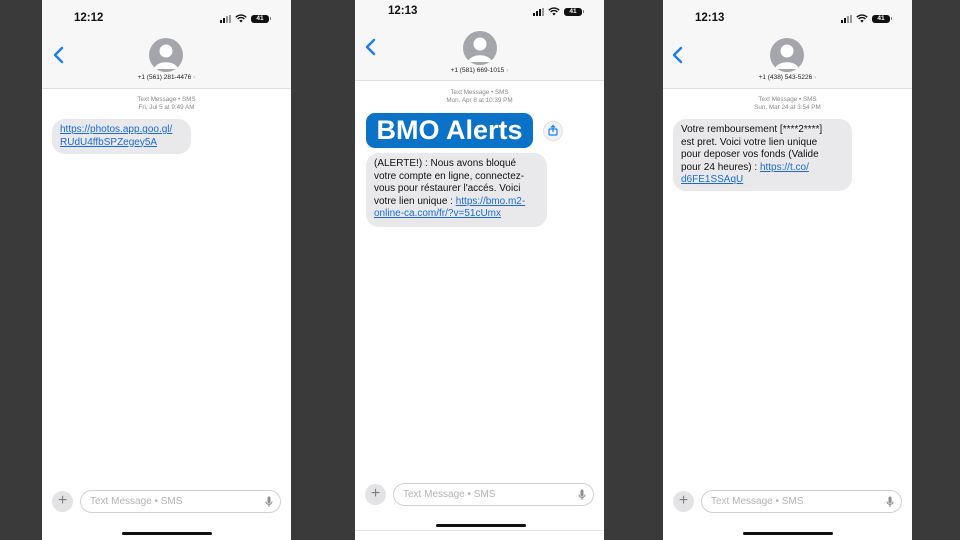 The height and width of the screenshot is (540, 960). I want to click on contact-number: +1 (561) 281-4476 ›, so click(166, 77).